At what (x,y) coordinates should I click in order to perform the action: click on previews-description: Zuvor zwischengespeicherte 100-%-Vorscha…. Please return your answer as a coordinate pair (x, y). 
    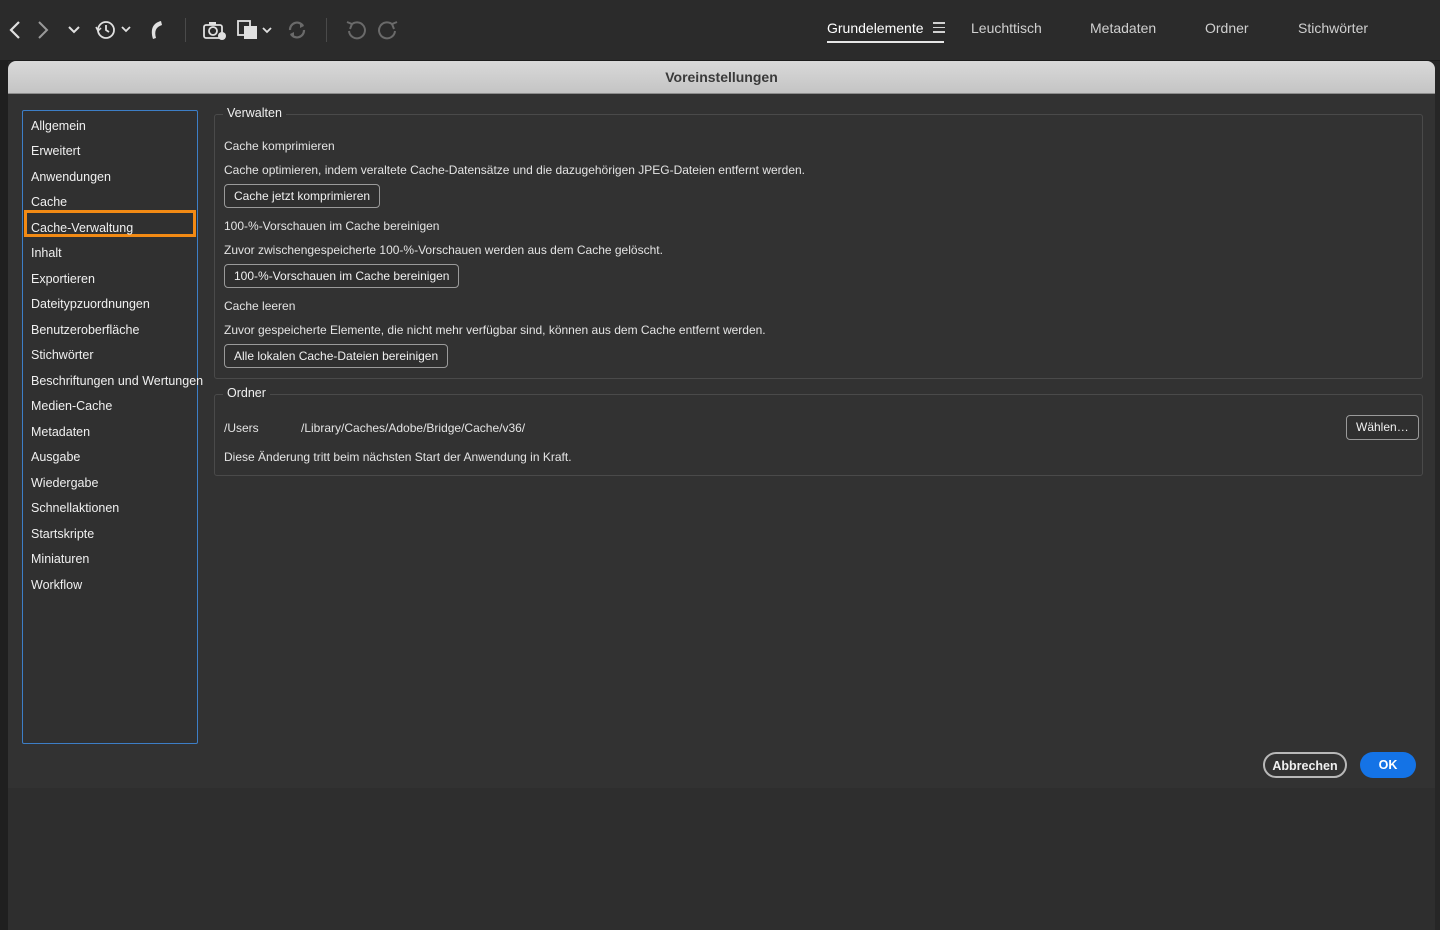
    Looking at the image, I should click on (443, 250).